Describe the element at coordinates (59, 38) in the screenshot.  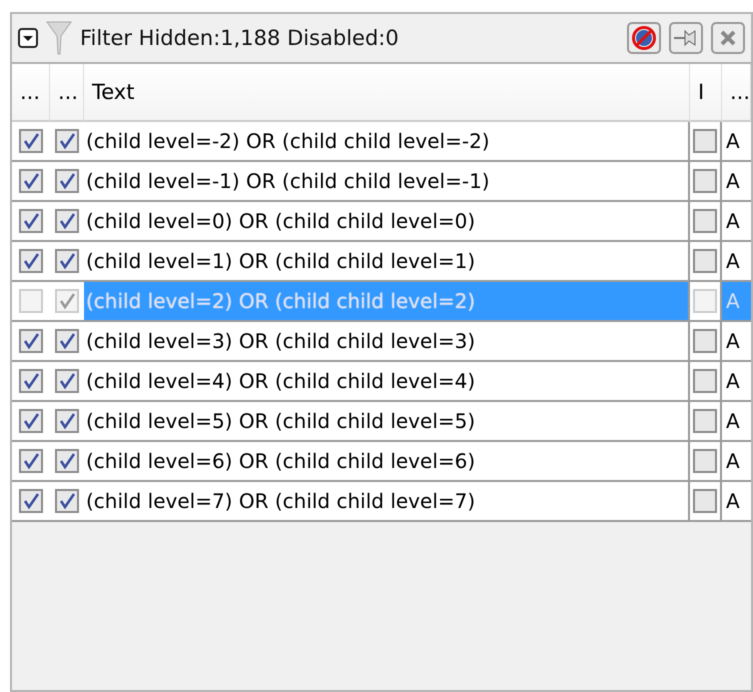
I see `funnel-icon` at that location.